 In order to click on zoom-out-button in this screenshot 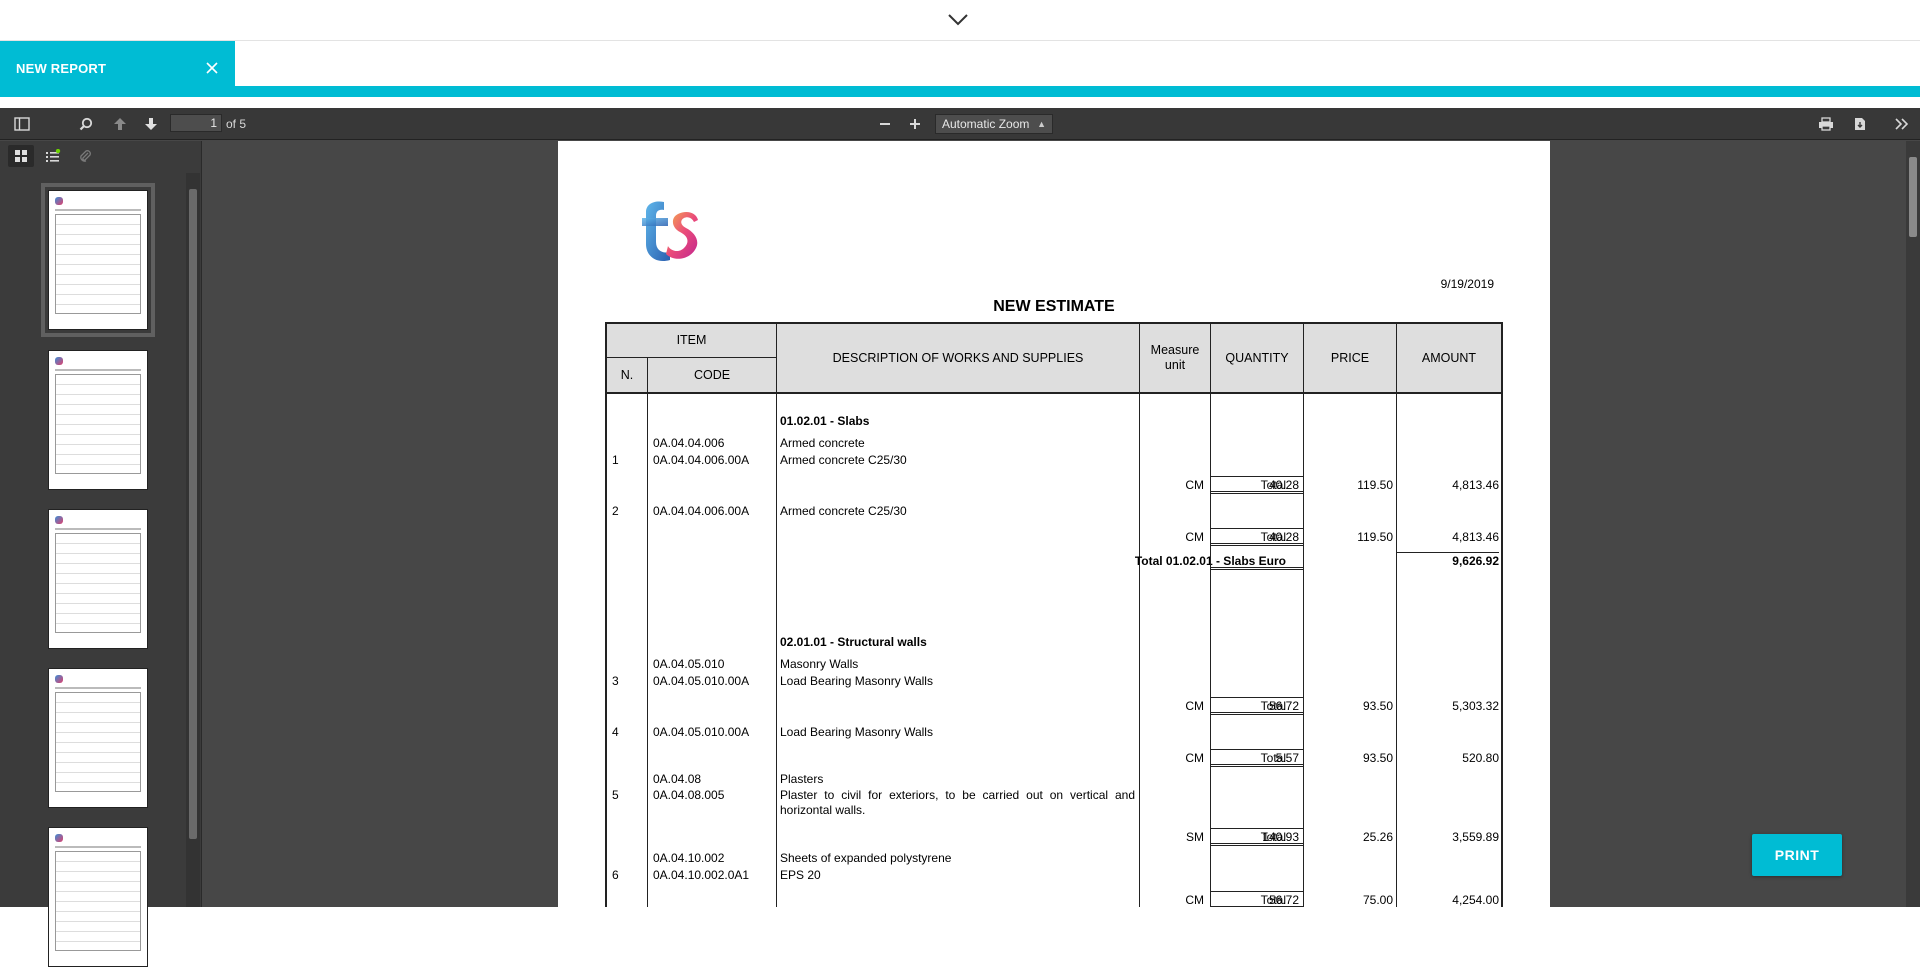, I will do `click(885, 124)`.